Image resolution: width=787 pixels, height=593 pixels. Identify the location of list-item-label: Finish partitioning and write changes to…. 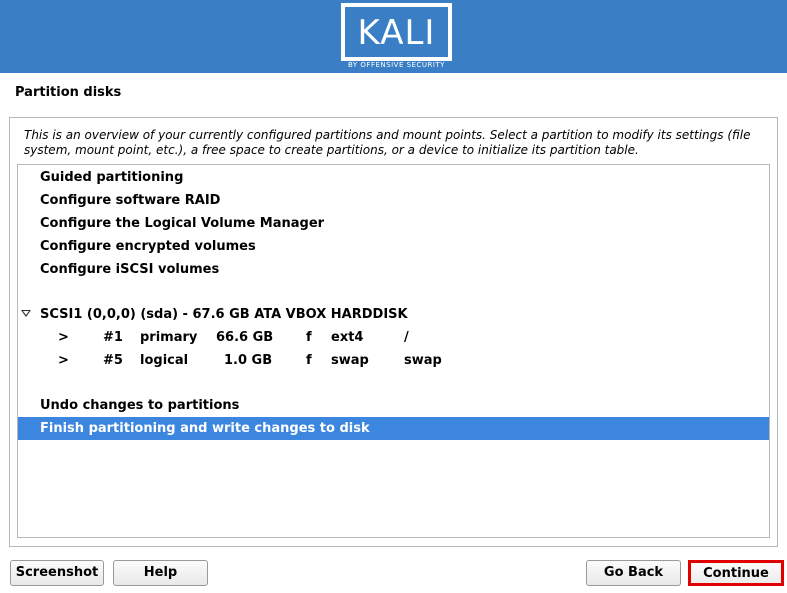
(205, 428).